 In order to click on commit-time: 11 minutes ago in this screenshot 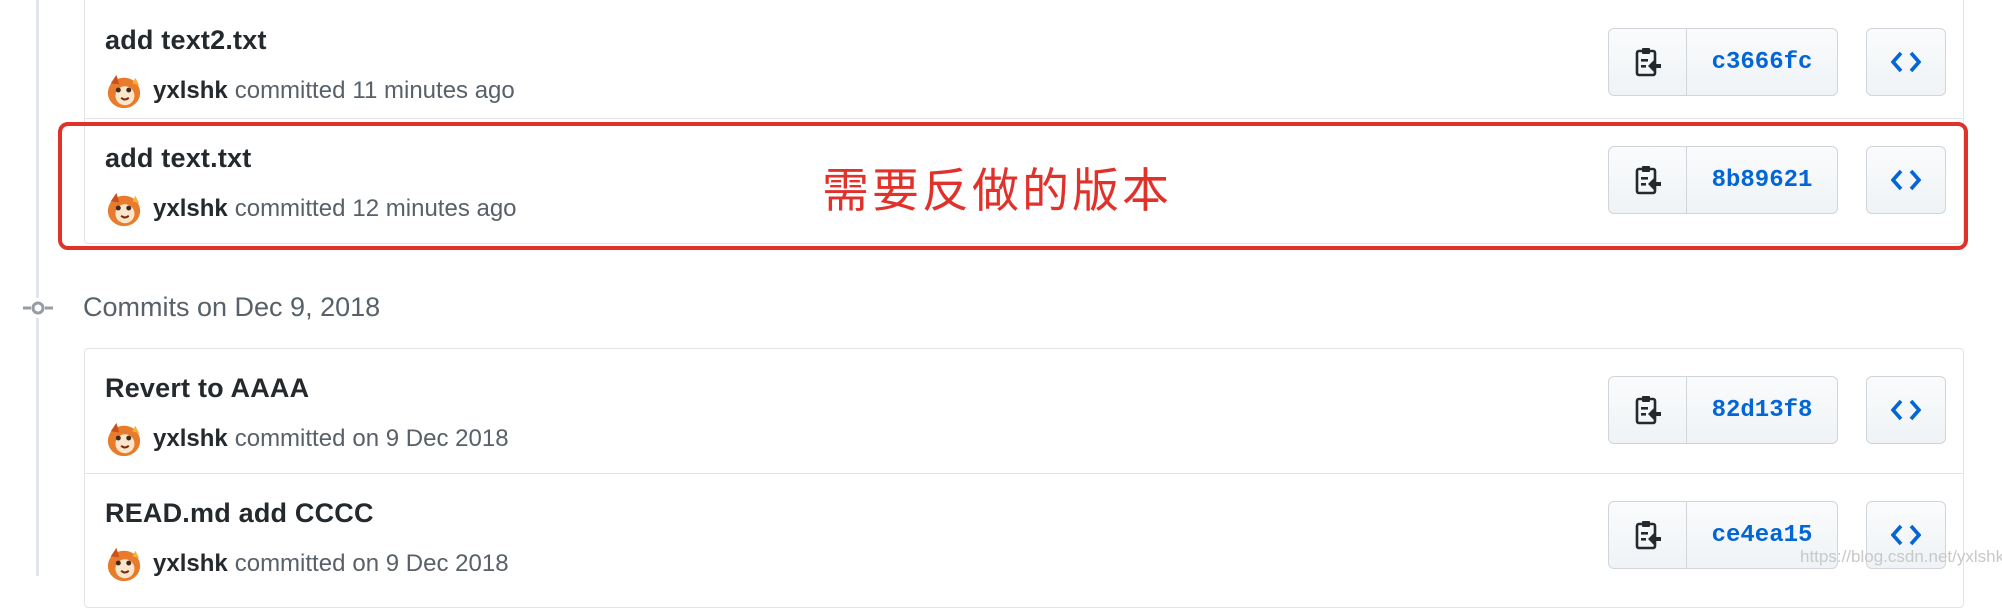, I will do `click(433, 90)`.